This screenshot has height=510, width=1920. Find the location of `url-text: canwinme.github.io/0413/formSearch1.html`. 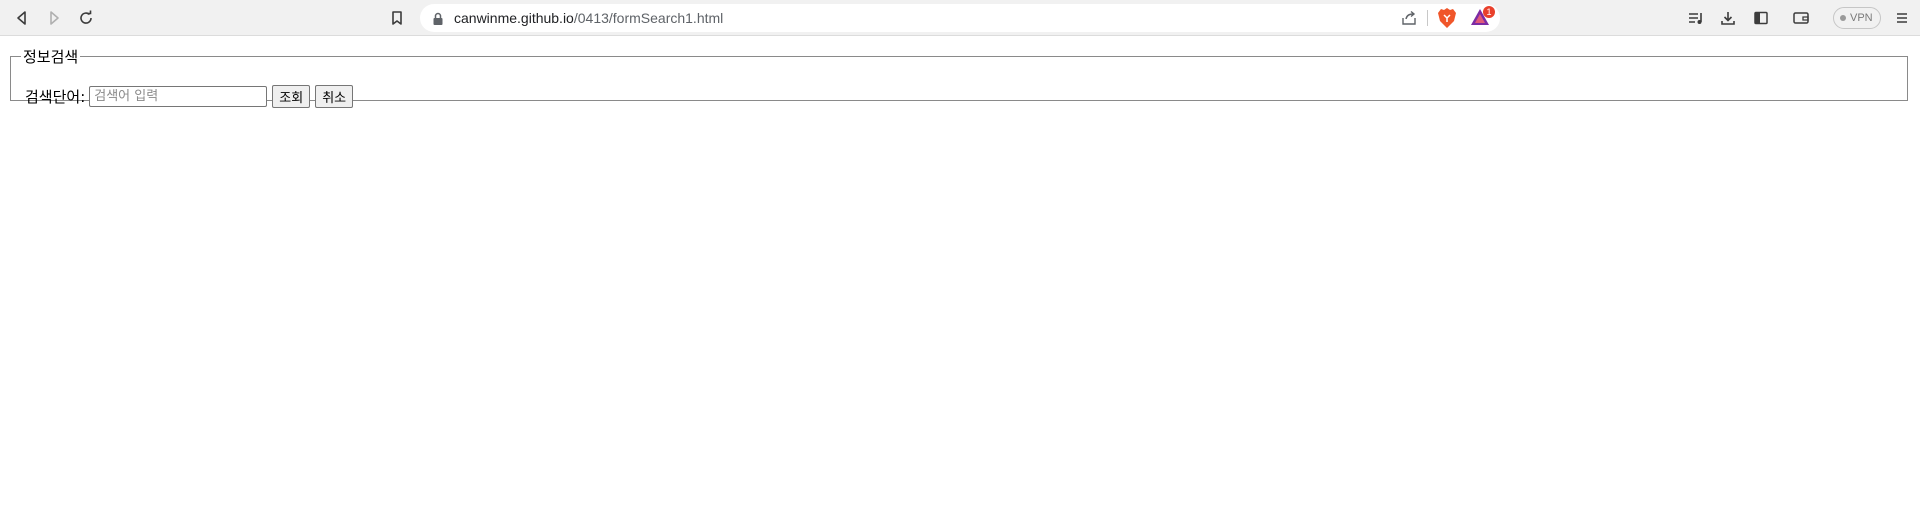

url-text: canwinme.github.io/0413/formSearch1.html is located at coordinates (588, 18).